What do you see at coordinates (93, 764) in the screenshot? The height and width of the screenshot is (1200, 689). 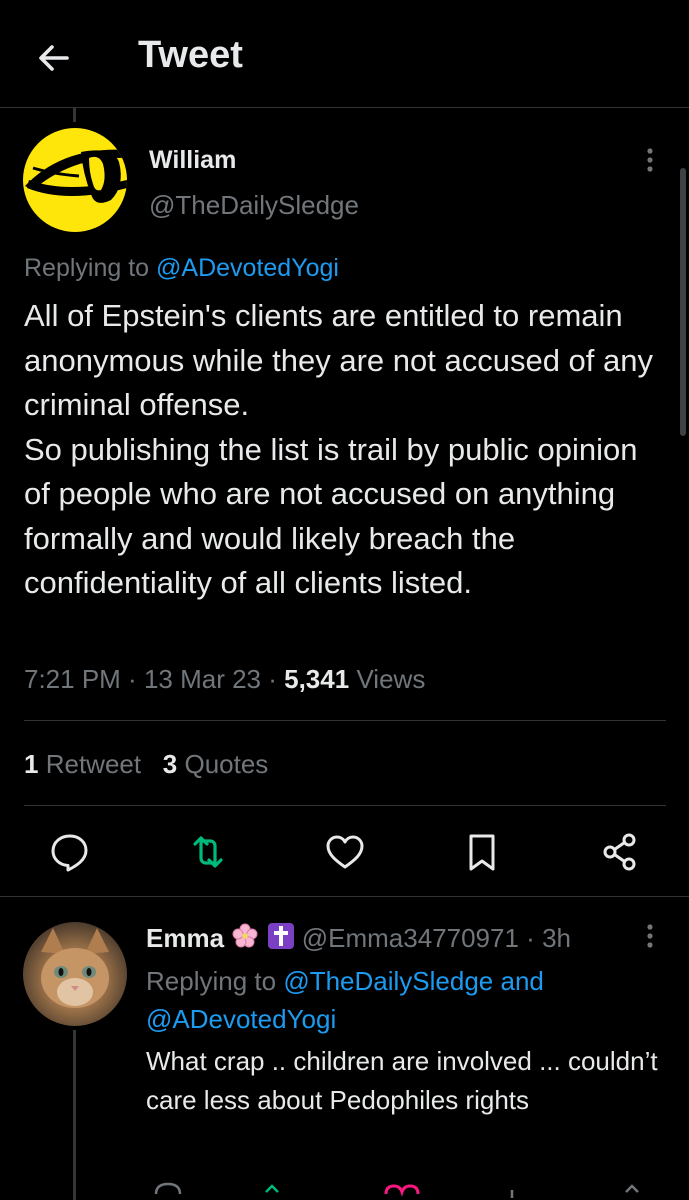 I see `retweets-label: Retweet` at bounding box center [93, 764].